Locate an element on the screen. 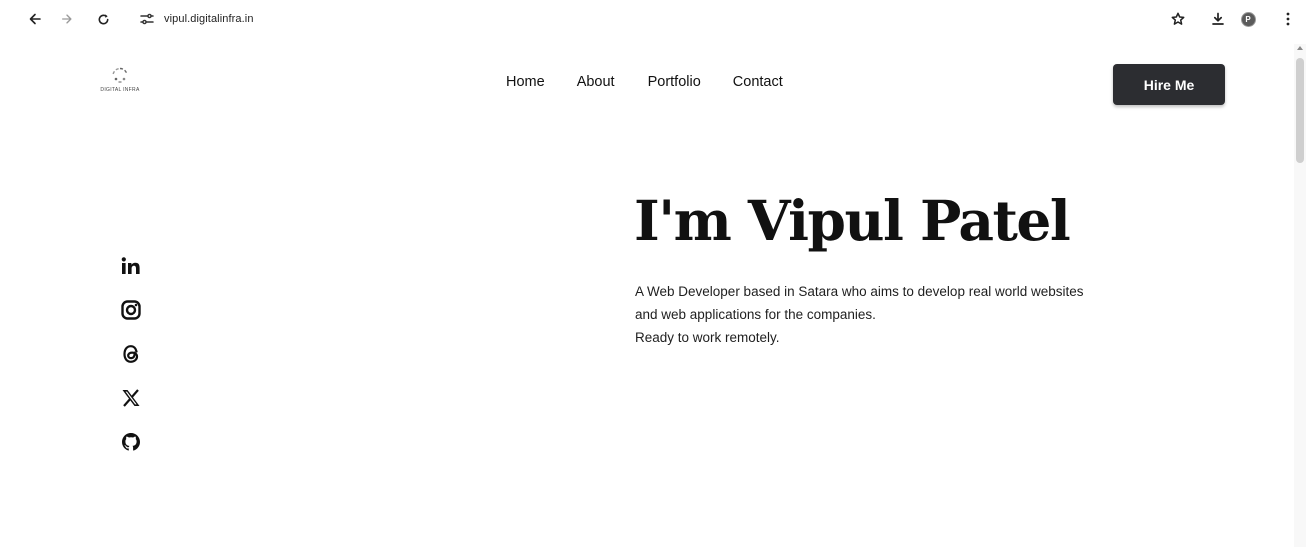 The height and width of the screenshot is (547, 1306). logo-mark-icon is located at coordinates (120, 75).